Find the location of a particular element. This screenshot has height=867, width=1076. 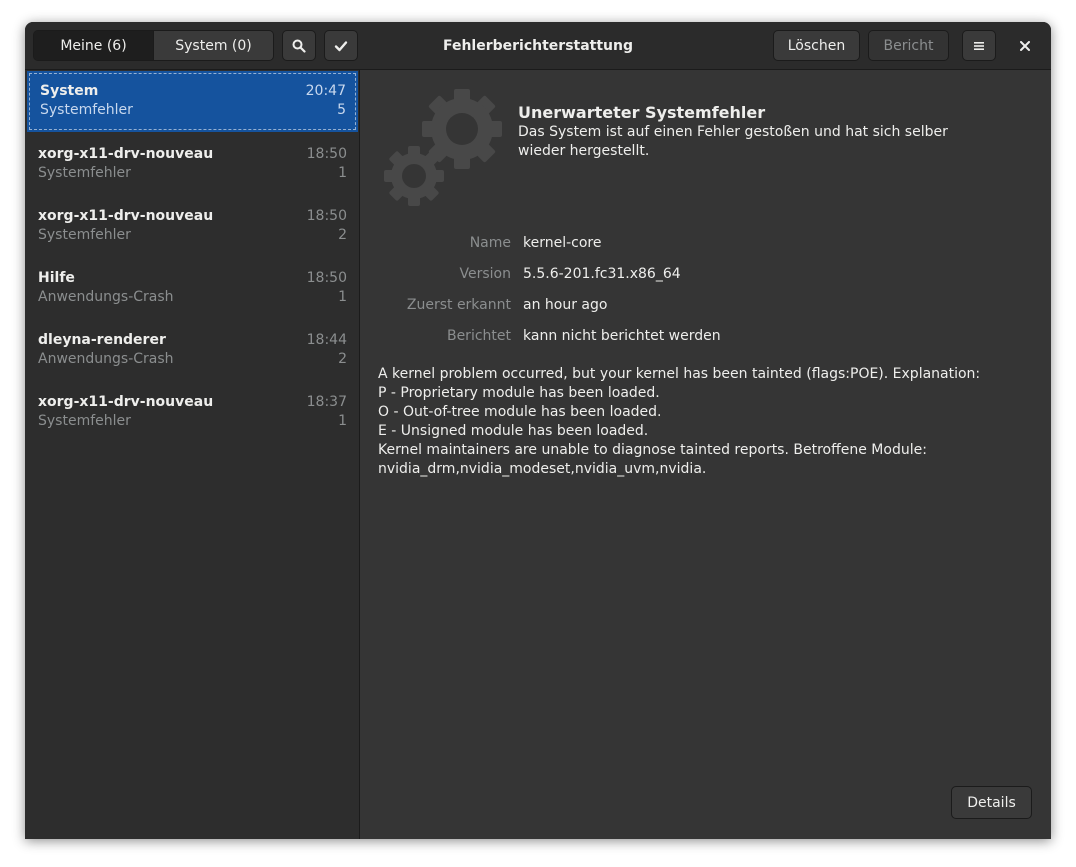

search-button is located at coordinates (299, 45).